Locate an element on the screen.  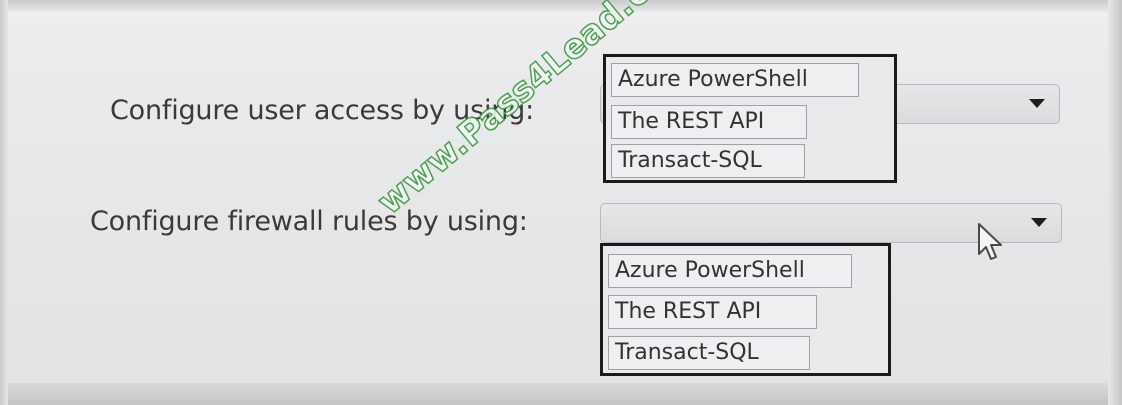
firewall-option-azure-powershell: Azure PowerShell is located at coordinates (730, 271).